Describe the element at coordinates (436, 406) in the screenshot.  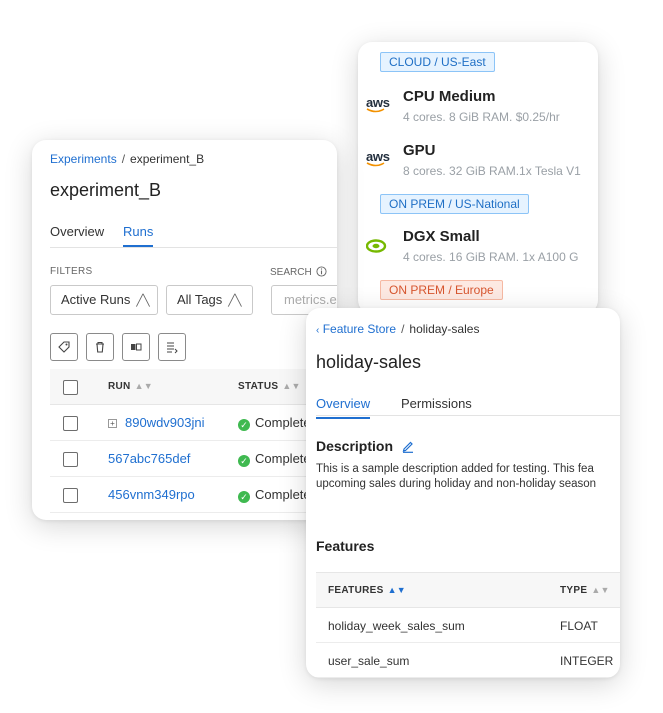
I see `tab-permissions: Permissions` at that location.